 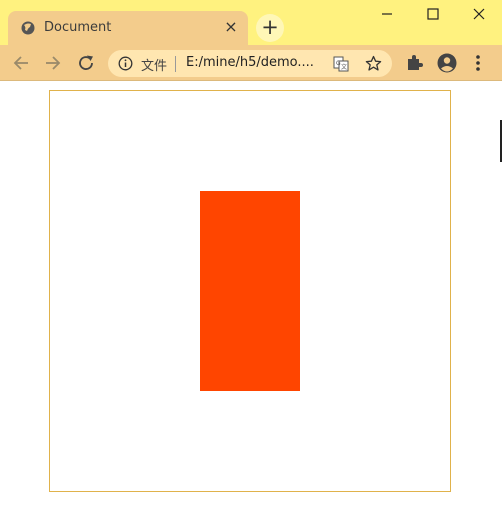 What do you see at coordinates (414, 63) in the screenshot?
I see `extensions-icon` at bounding box center [414, 63].